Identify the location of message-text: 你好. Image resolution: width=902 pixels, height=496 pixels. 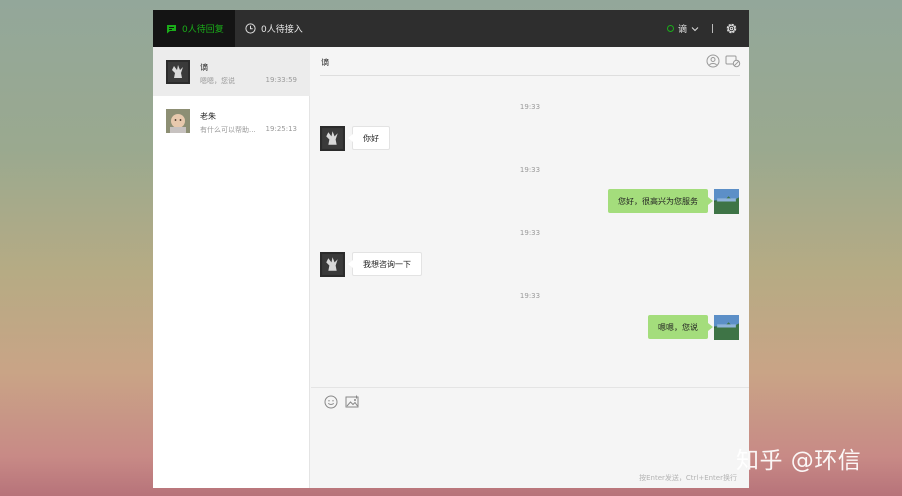
(371, 138).